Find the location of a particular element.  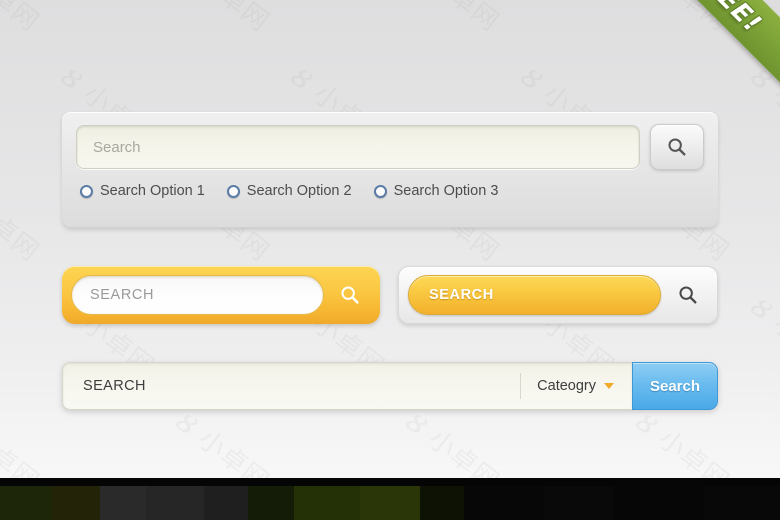

search-button is located at coordinates (677, 147).